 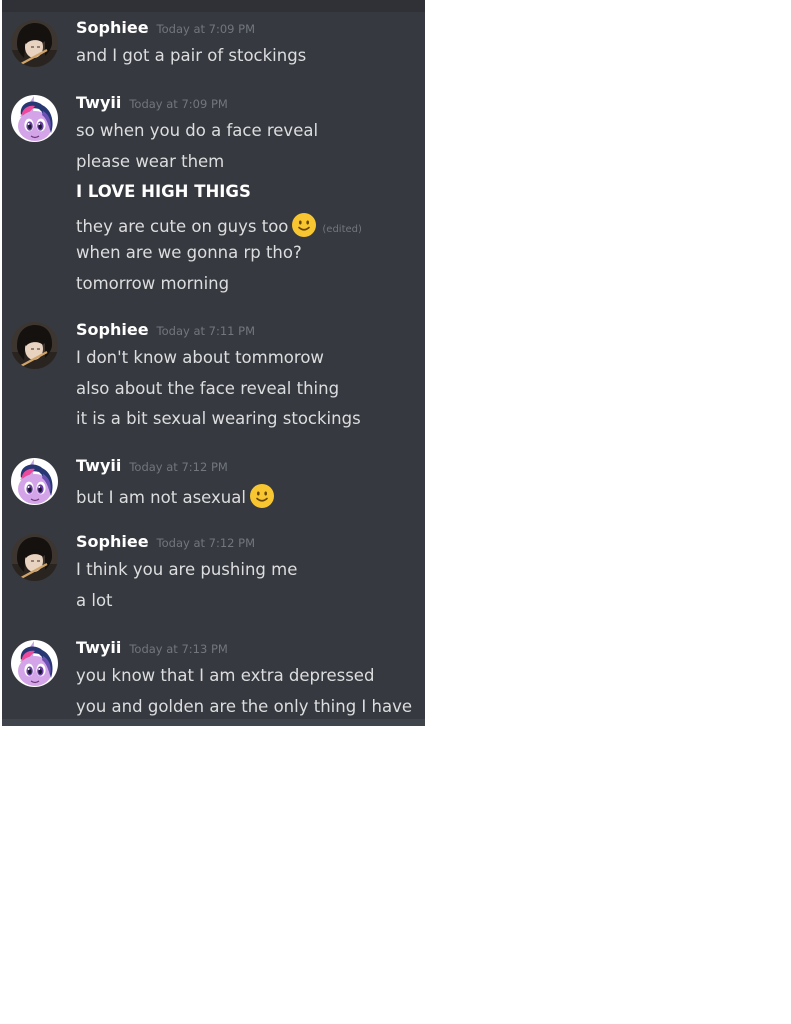 I want to click on timestamp: Today at 7:13 PM, so click(x=178, y=649).